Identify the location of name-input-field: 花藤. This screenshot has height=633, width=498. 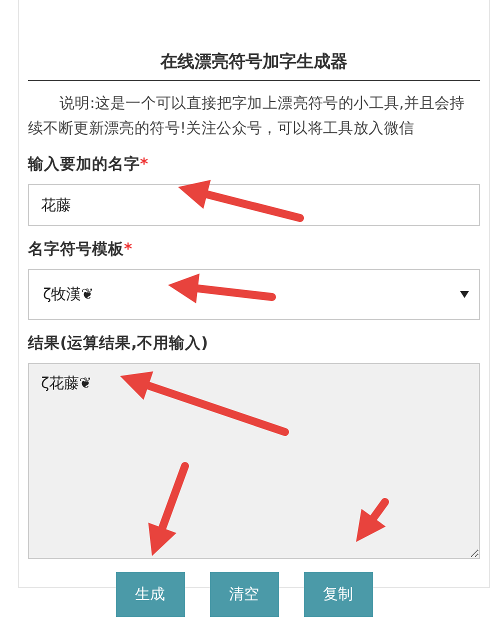
(254, 205).